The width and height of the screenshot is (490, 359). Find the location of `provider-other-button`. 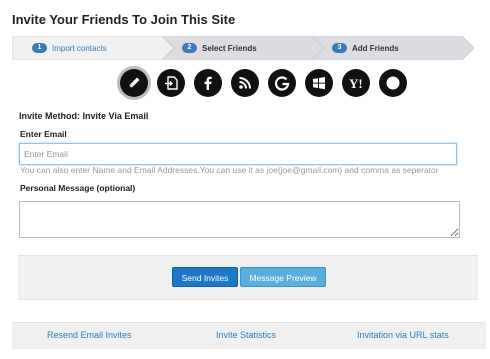

provider-other-button is located at coordinates (393, 83).